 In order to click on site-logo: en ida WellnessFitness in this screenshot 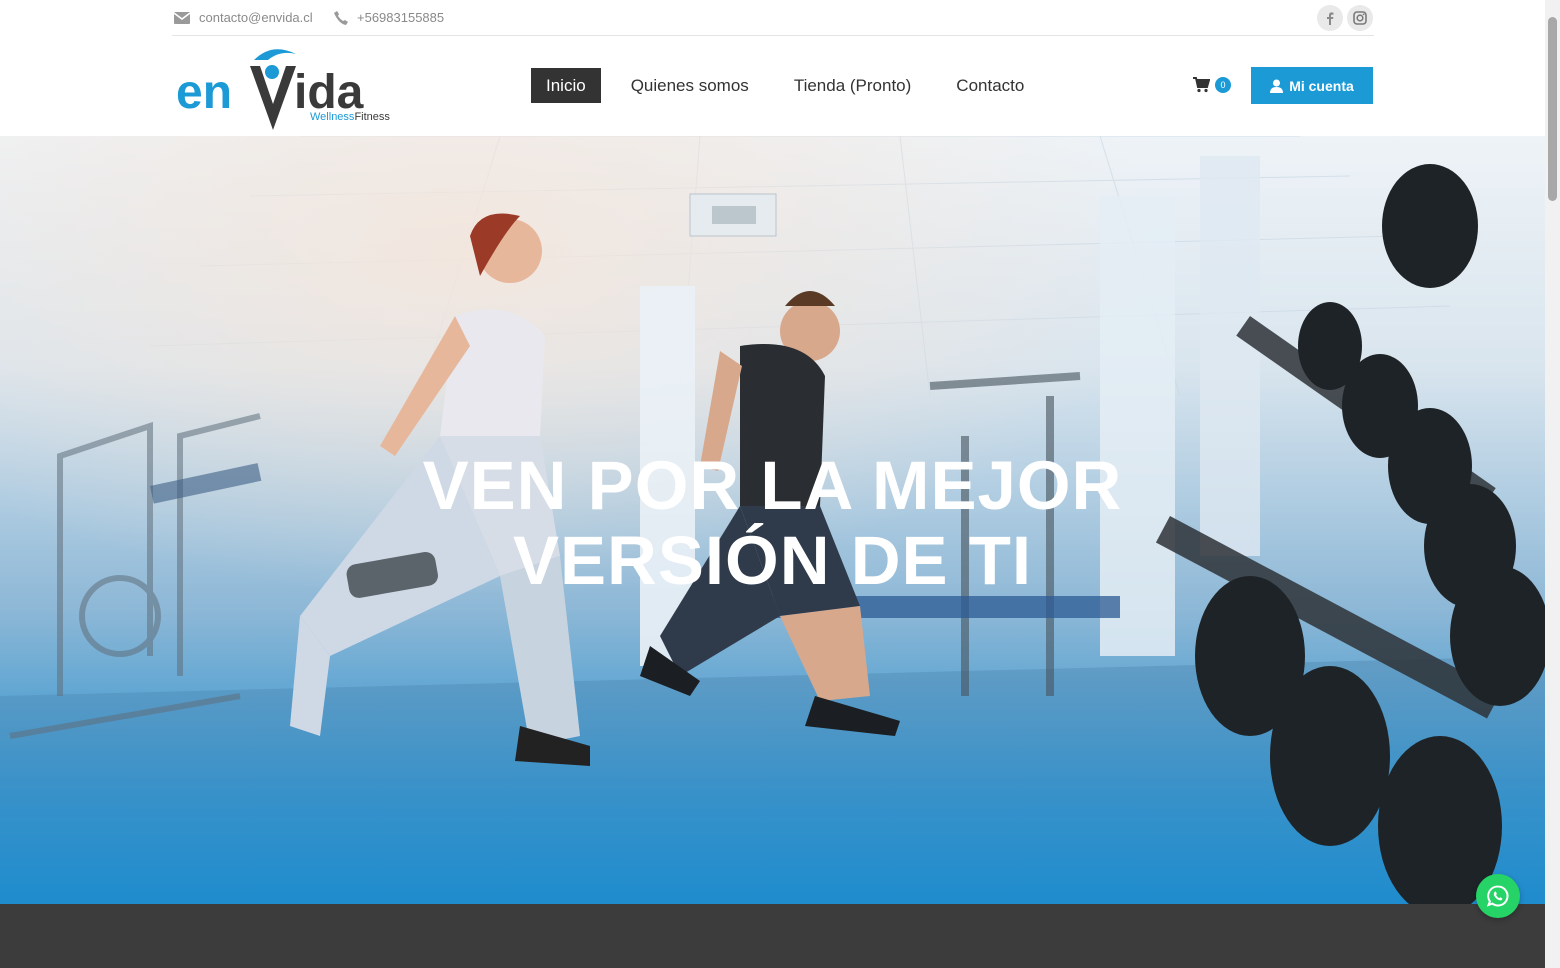, I will do `click(288, 88)`.